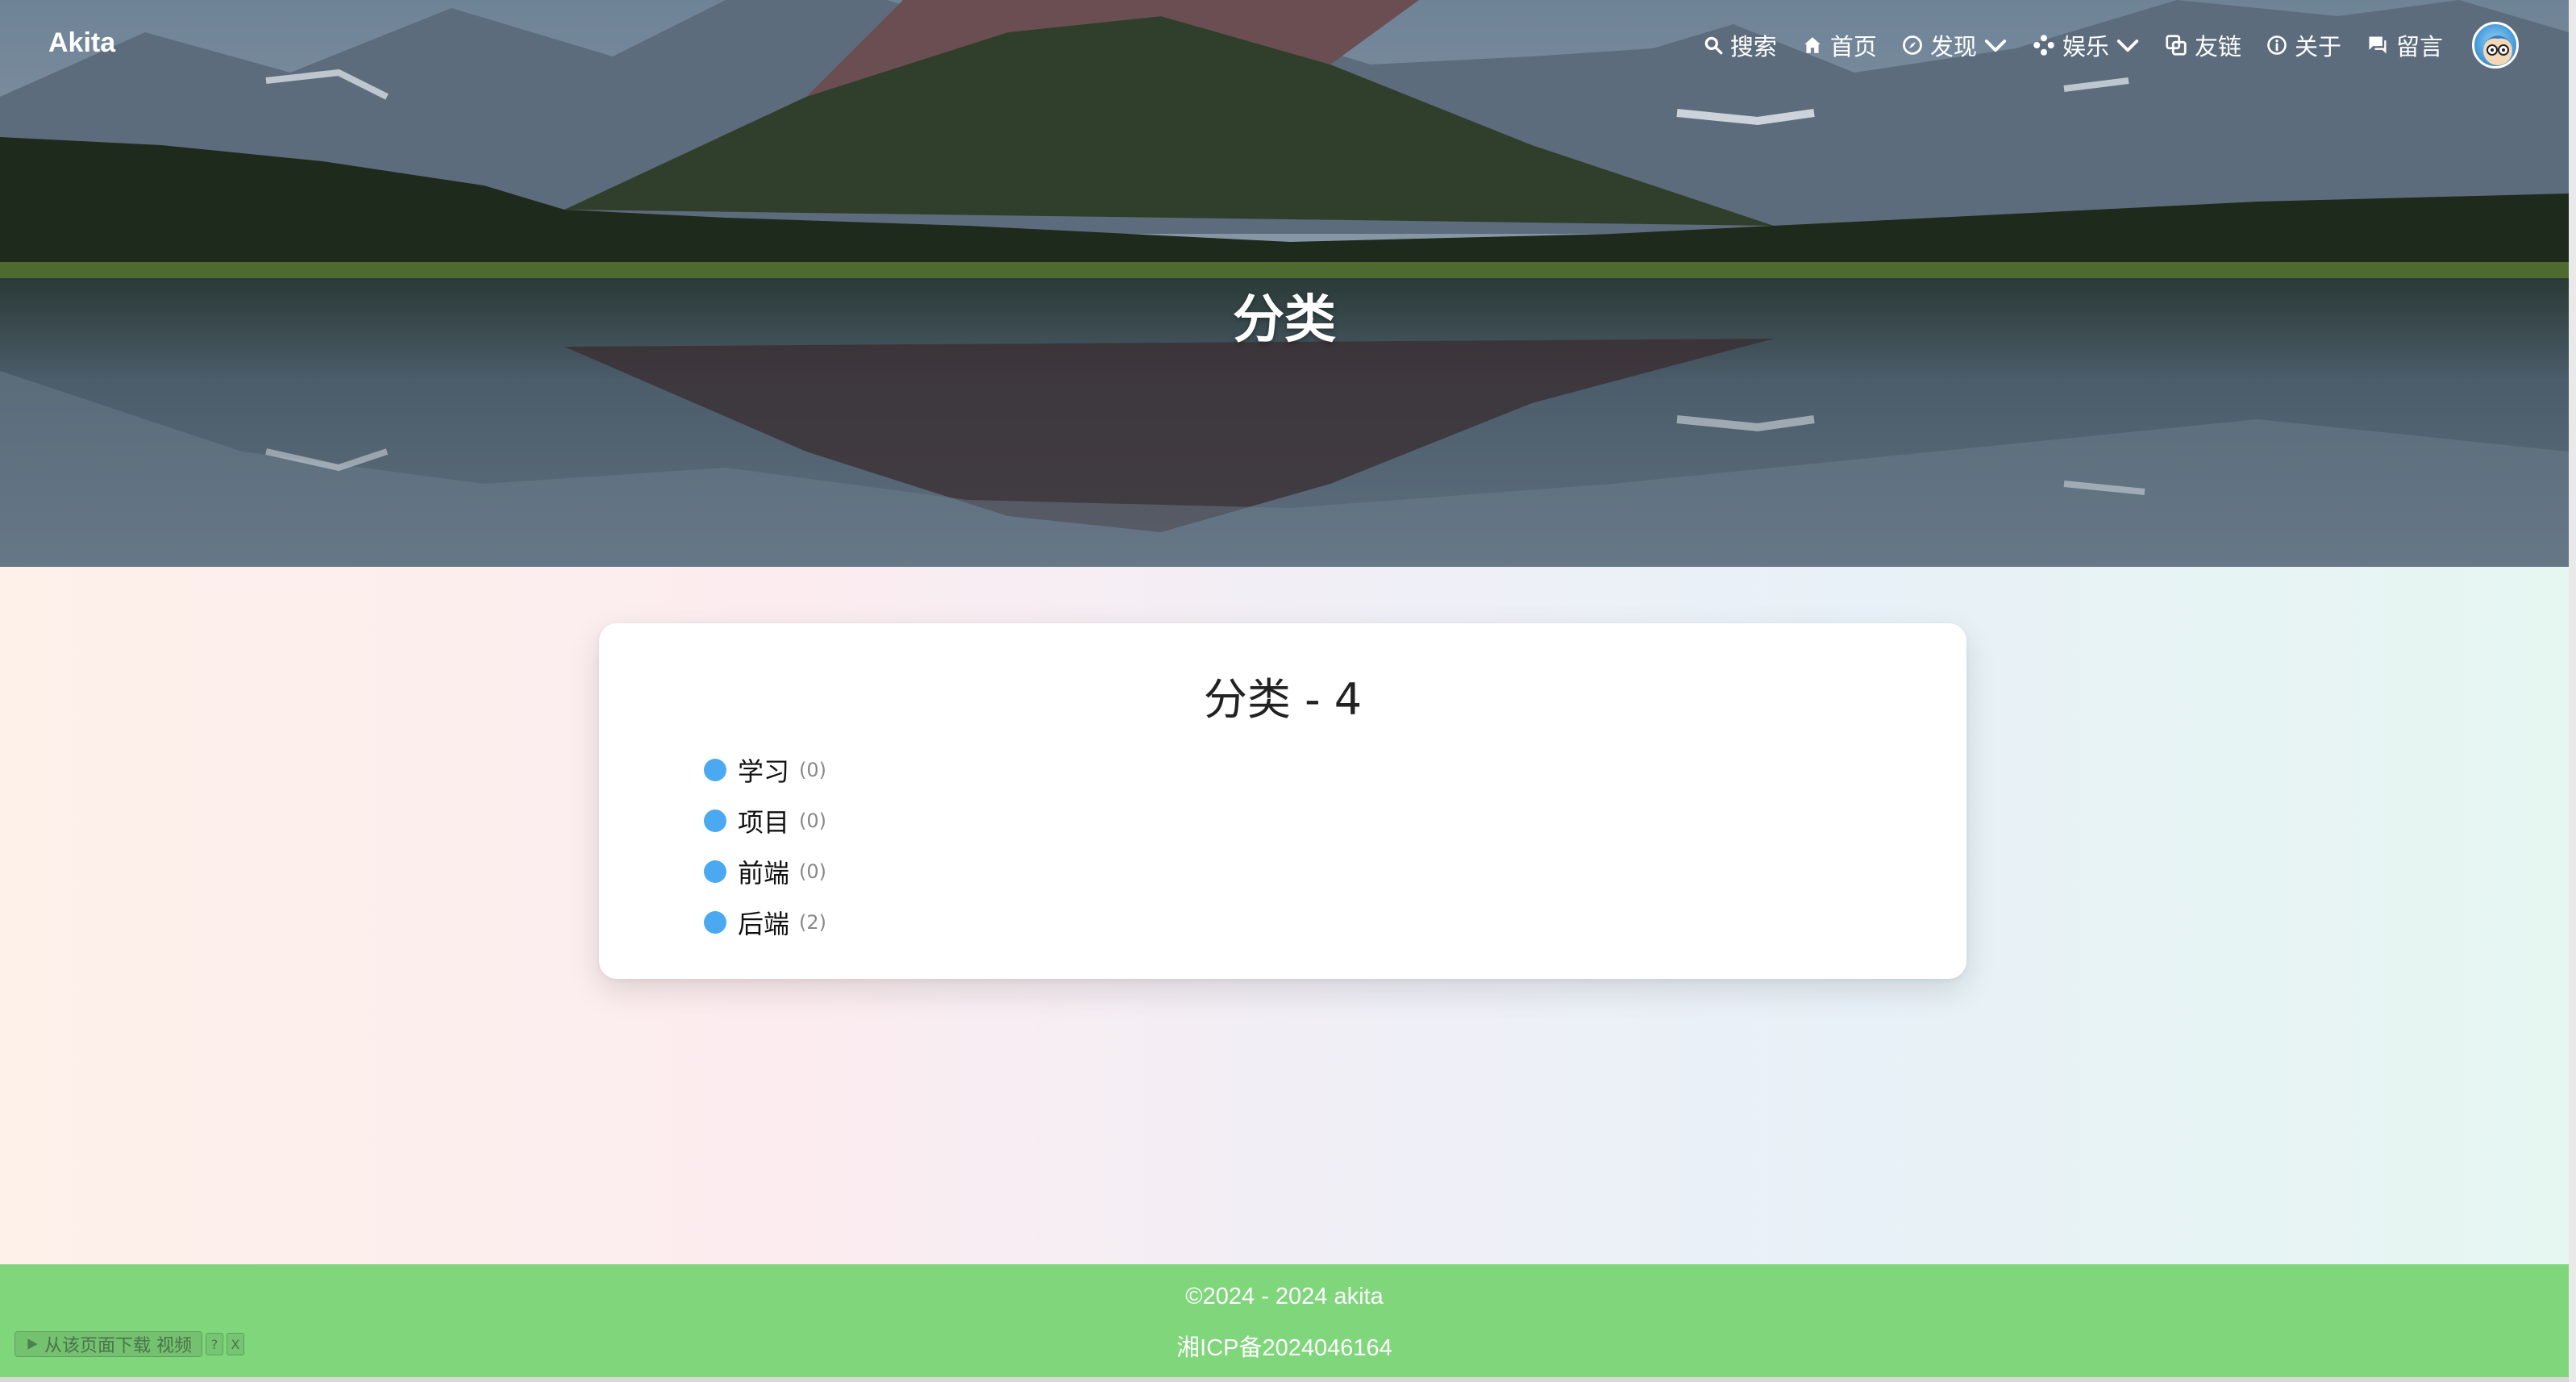 The width and height of the screenshot is (2576, 1382). What do you see at coordinates (2378, 45) in the screenshot?
I see `message-icon` at bounding box center [2378, 45].